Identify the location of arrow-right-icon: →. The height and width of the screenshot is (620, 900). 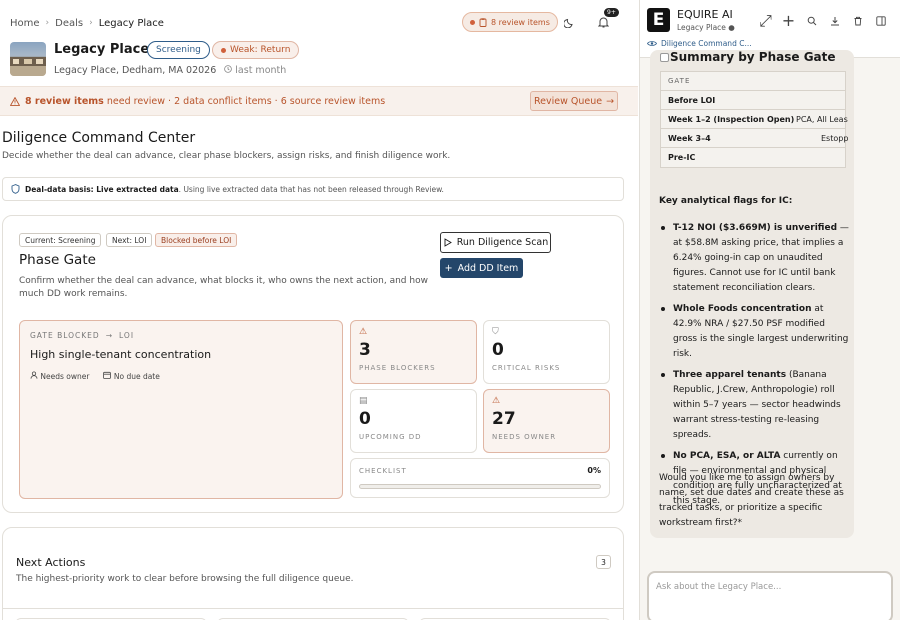
(109, 335).